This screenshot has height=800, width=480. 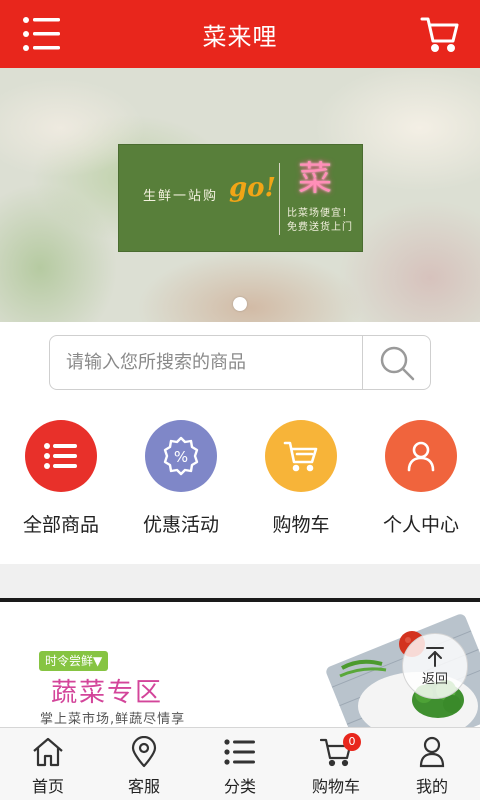 I want to click on promo-card: 生鲜一站购 go! 菜 比菜场便宜！ 免费送货上门, so click(x=240, y=198).